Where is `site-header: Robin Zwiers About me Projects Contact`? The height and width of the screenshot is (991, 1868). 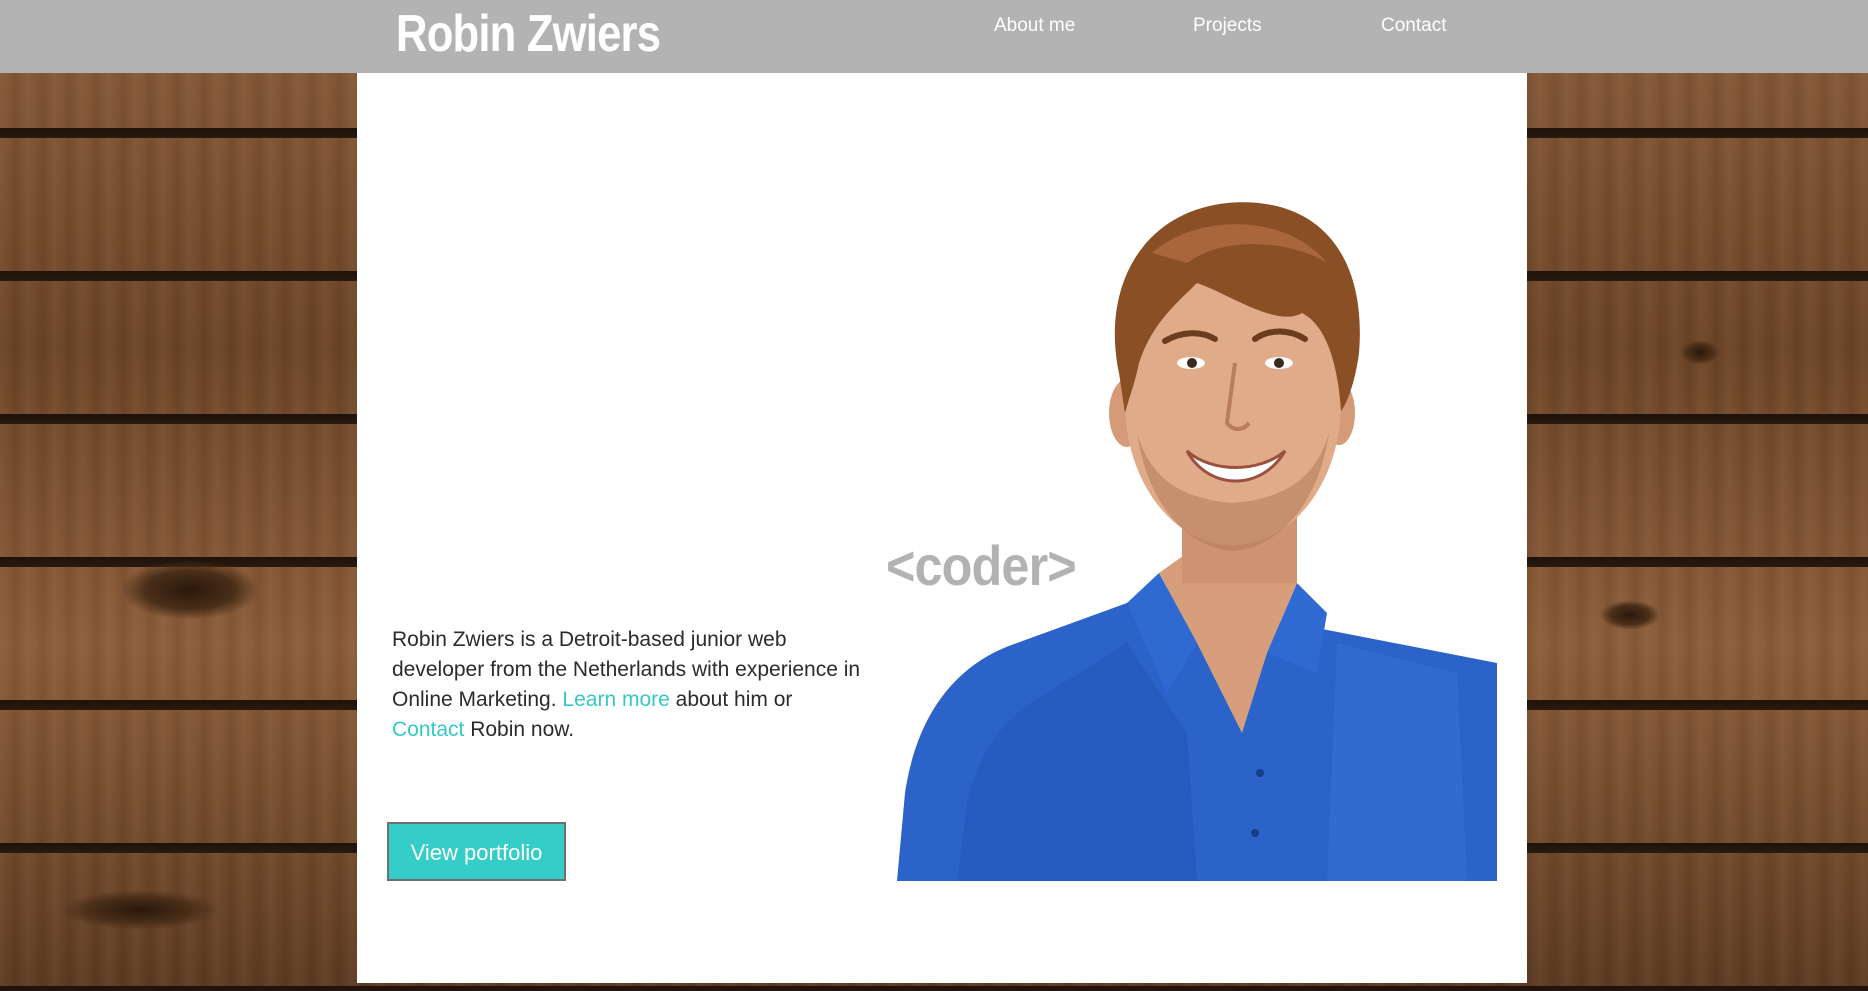 site-header: Robin Zwiers About me Projects Contact is located at coordinates (934, 36).